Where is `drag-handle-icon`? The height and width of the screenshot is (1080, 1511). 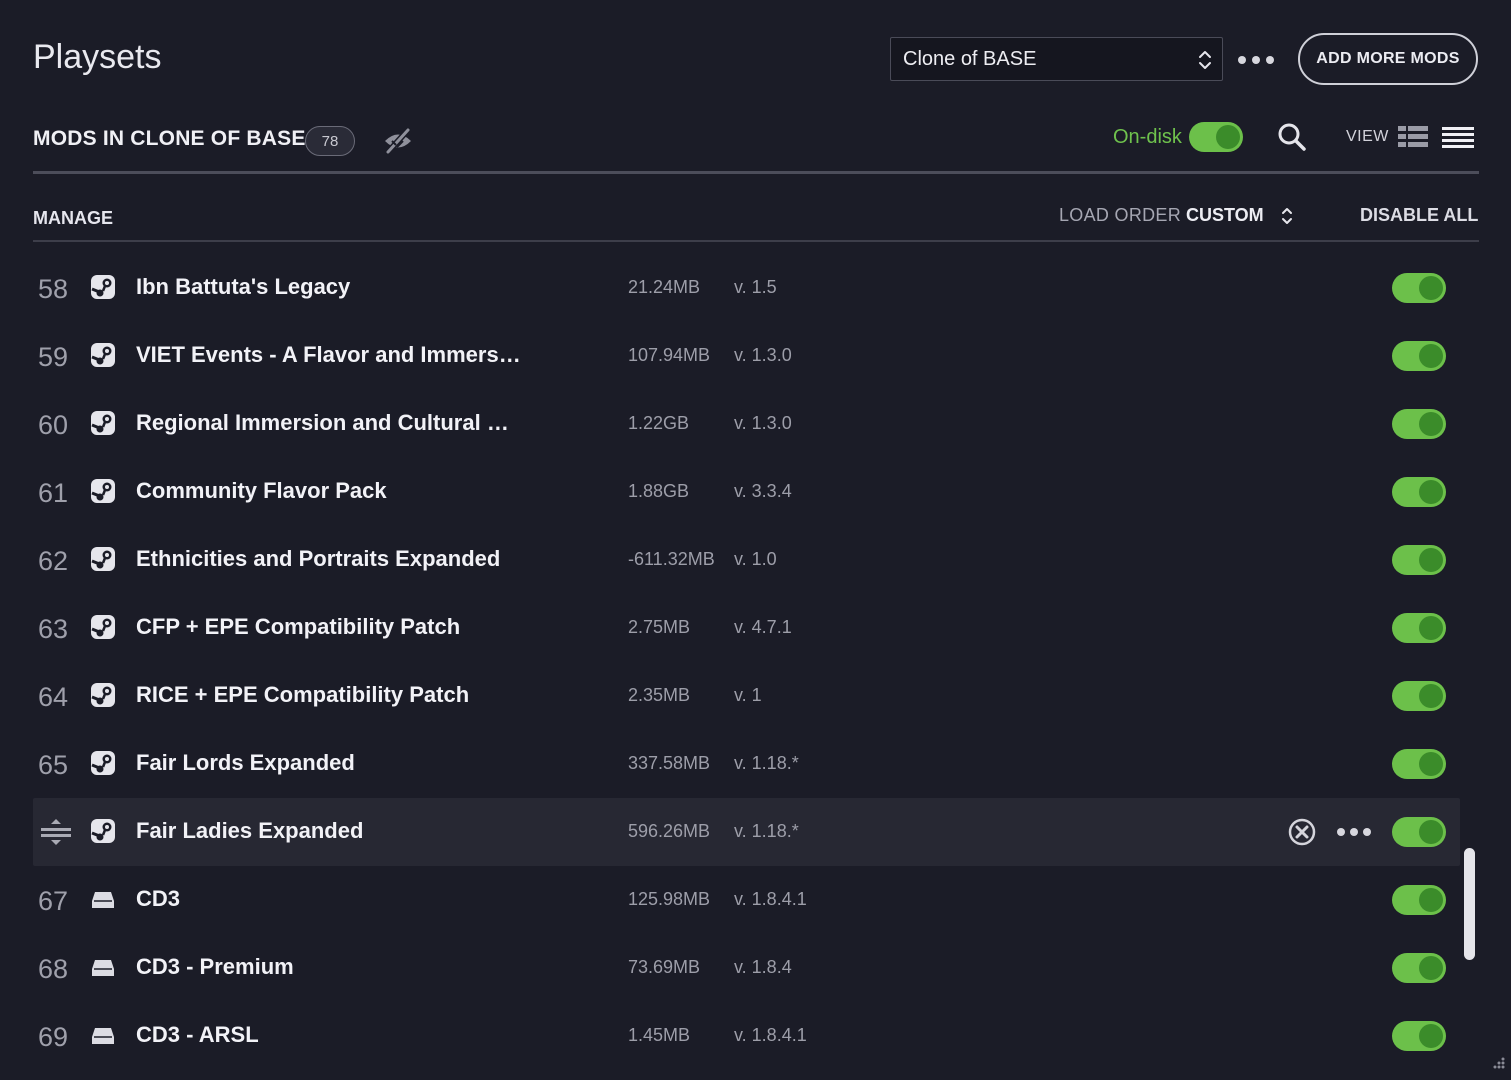 drag-handle-icon is located at coordinates (56, 834).